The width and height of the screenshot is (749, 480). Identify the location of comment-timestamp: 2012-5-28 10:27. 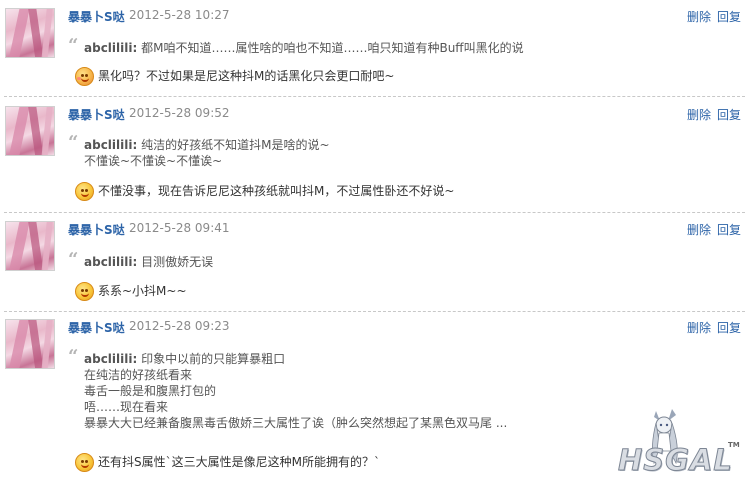
(179, 15).